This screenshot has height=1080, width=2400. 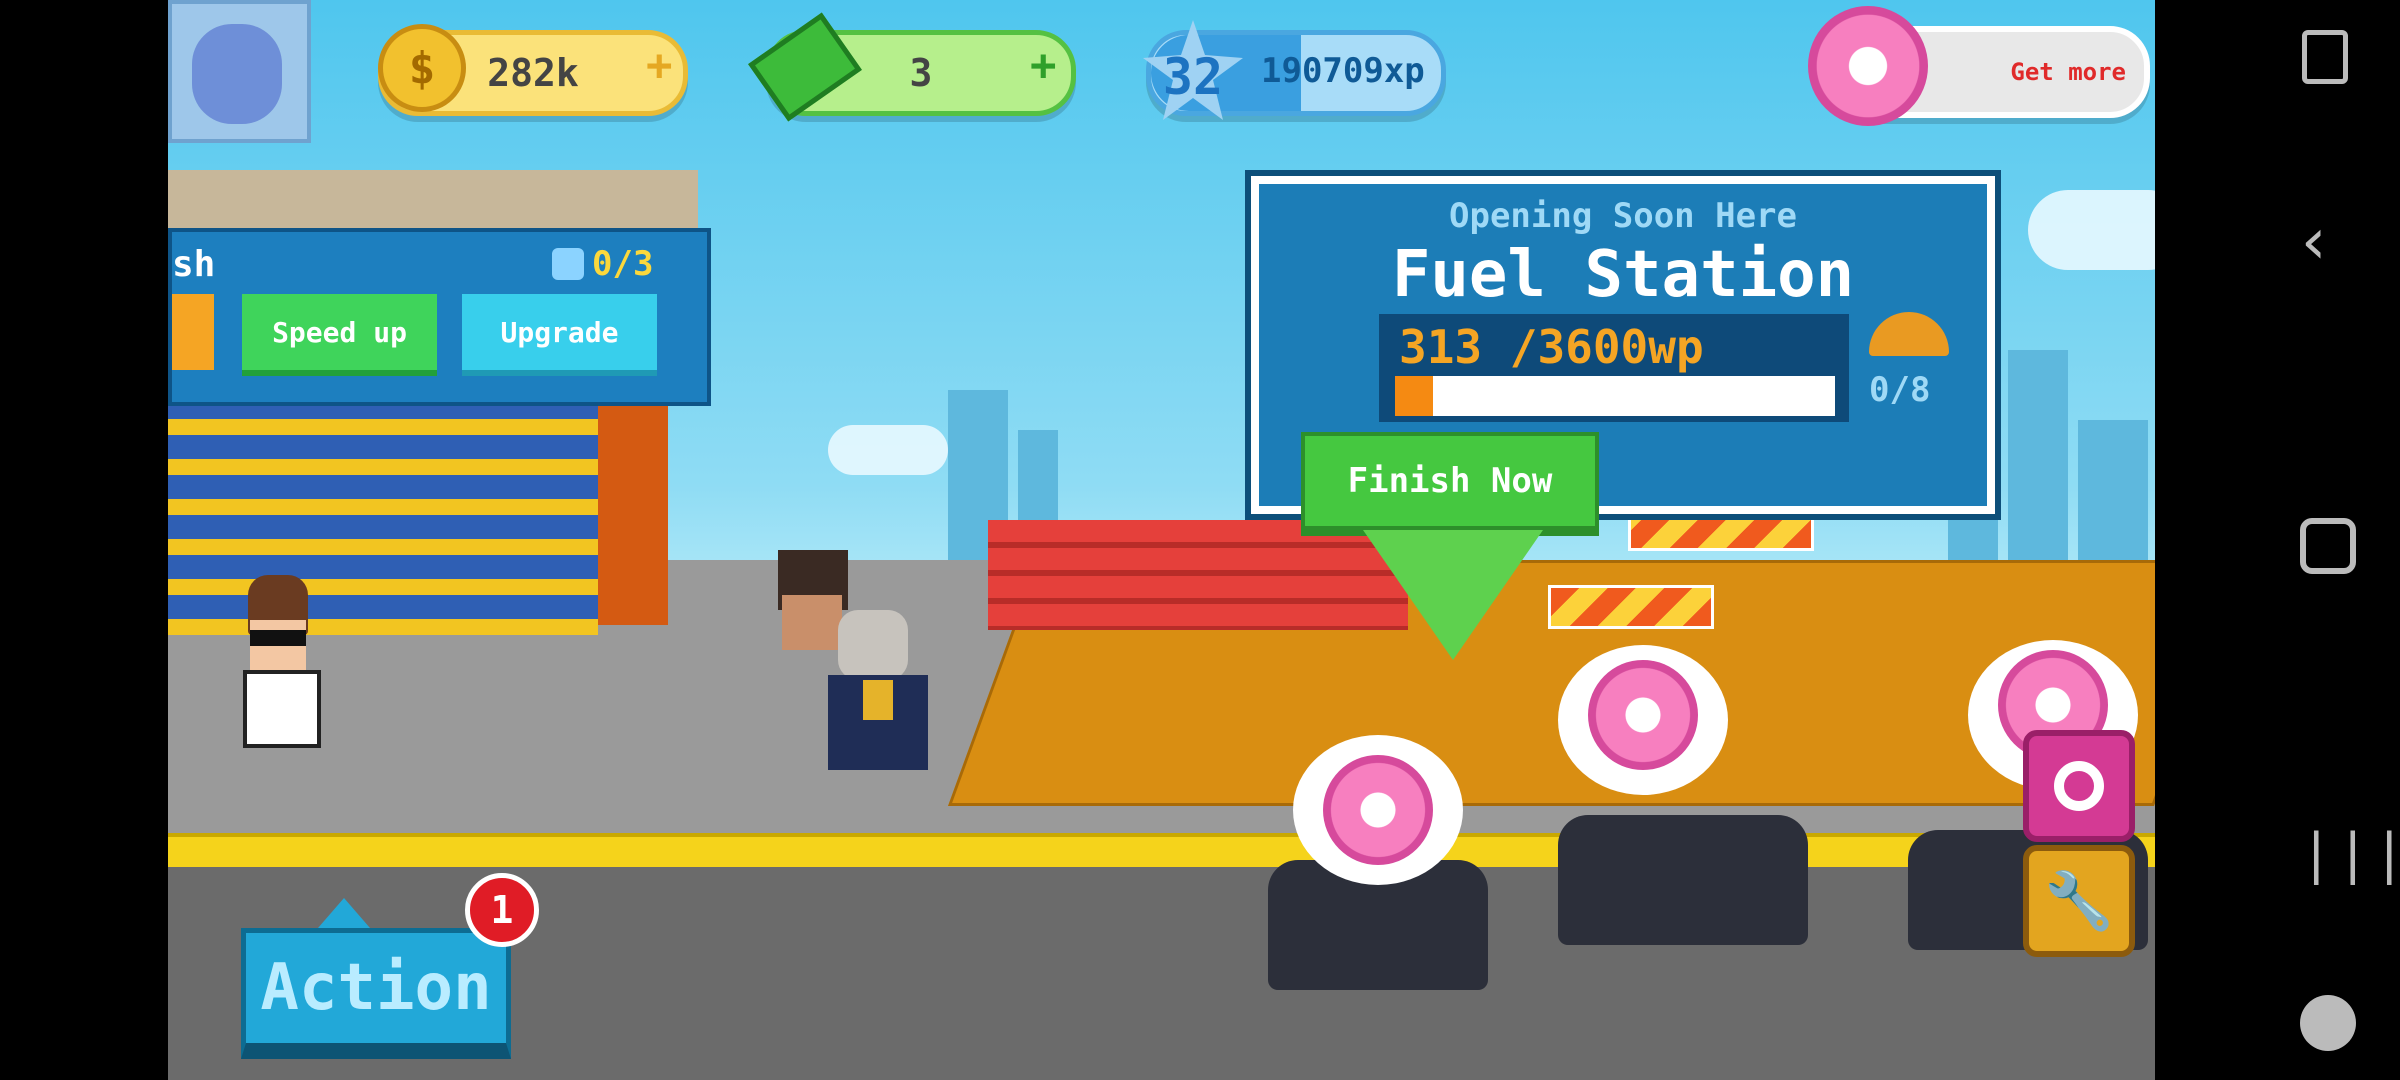 I want to click on level-star-icon: 32, so click(x=1193, y=70).